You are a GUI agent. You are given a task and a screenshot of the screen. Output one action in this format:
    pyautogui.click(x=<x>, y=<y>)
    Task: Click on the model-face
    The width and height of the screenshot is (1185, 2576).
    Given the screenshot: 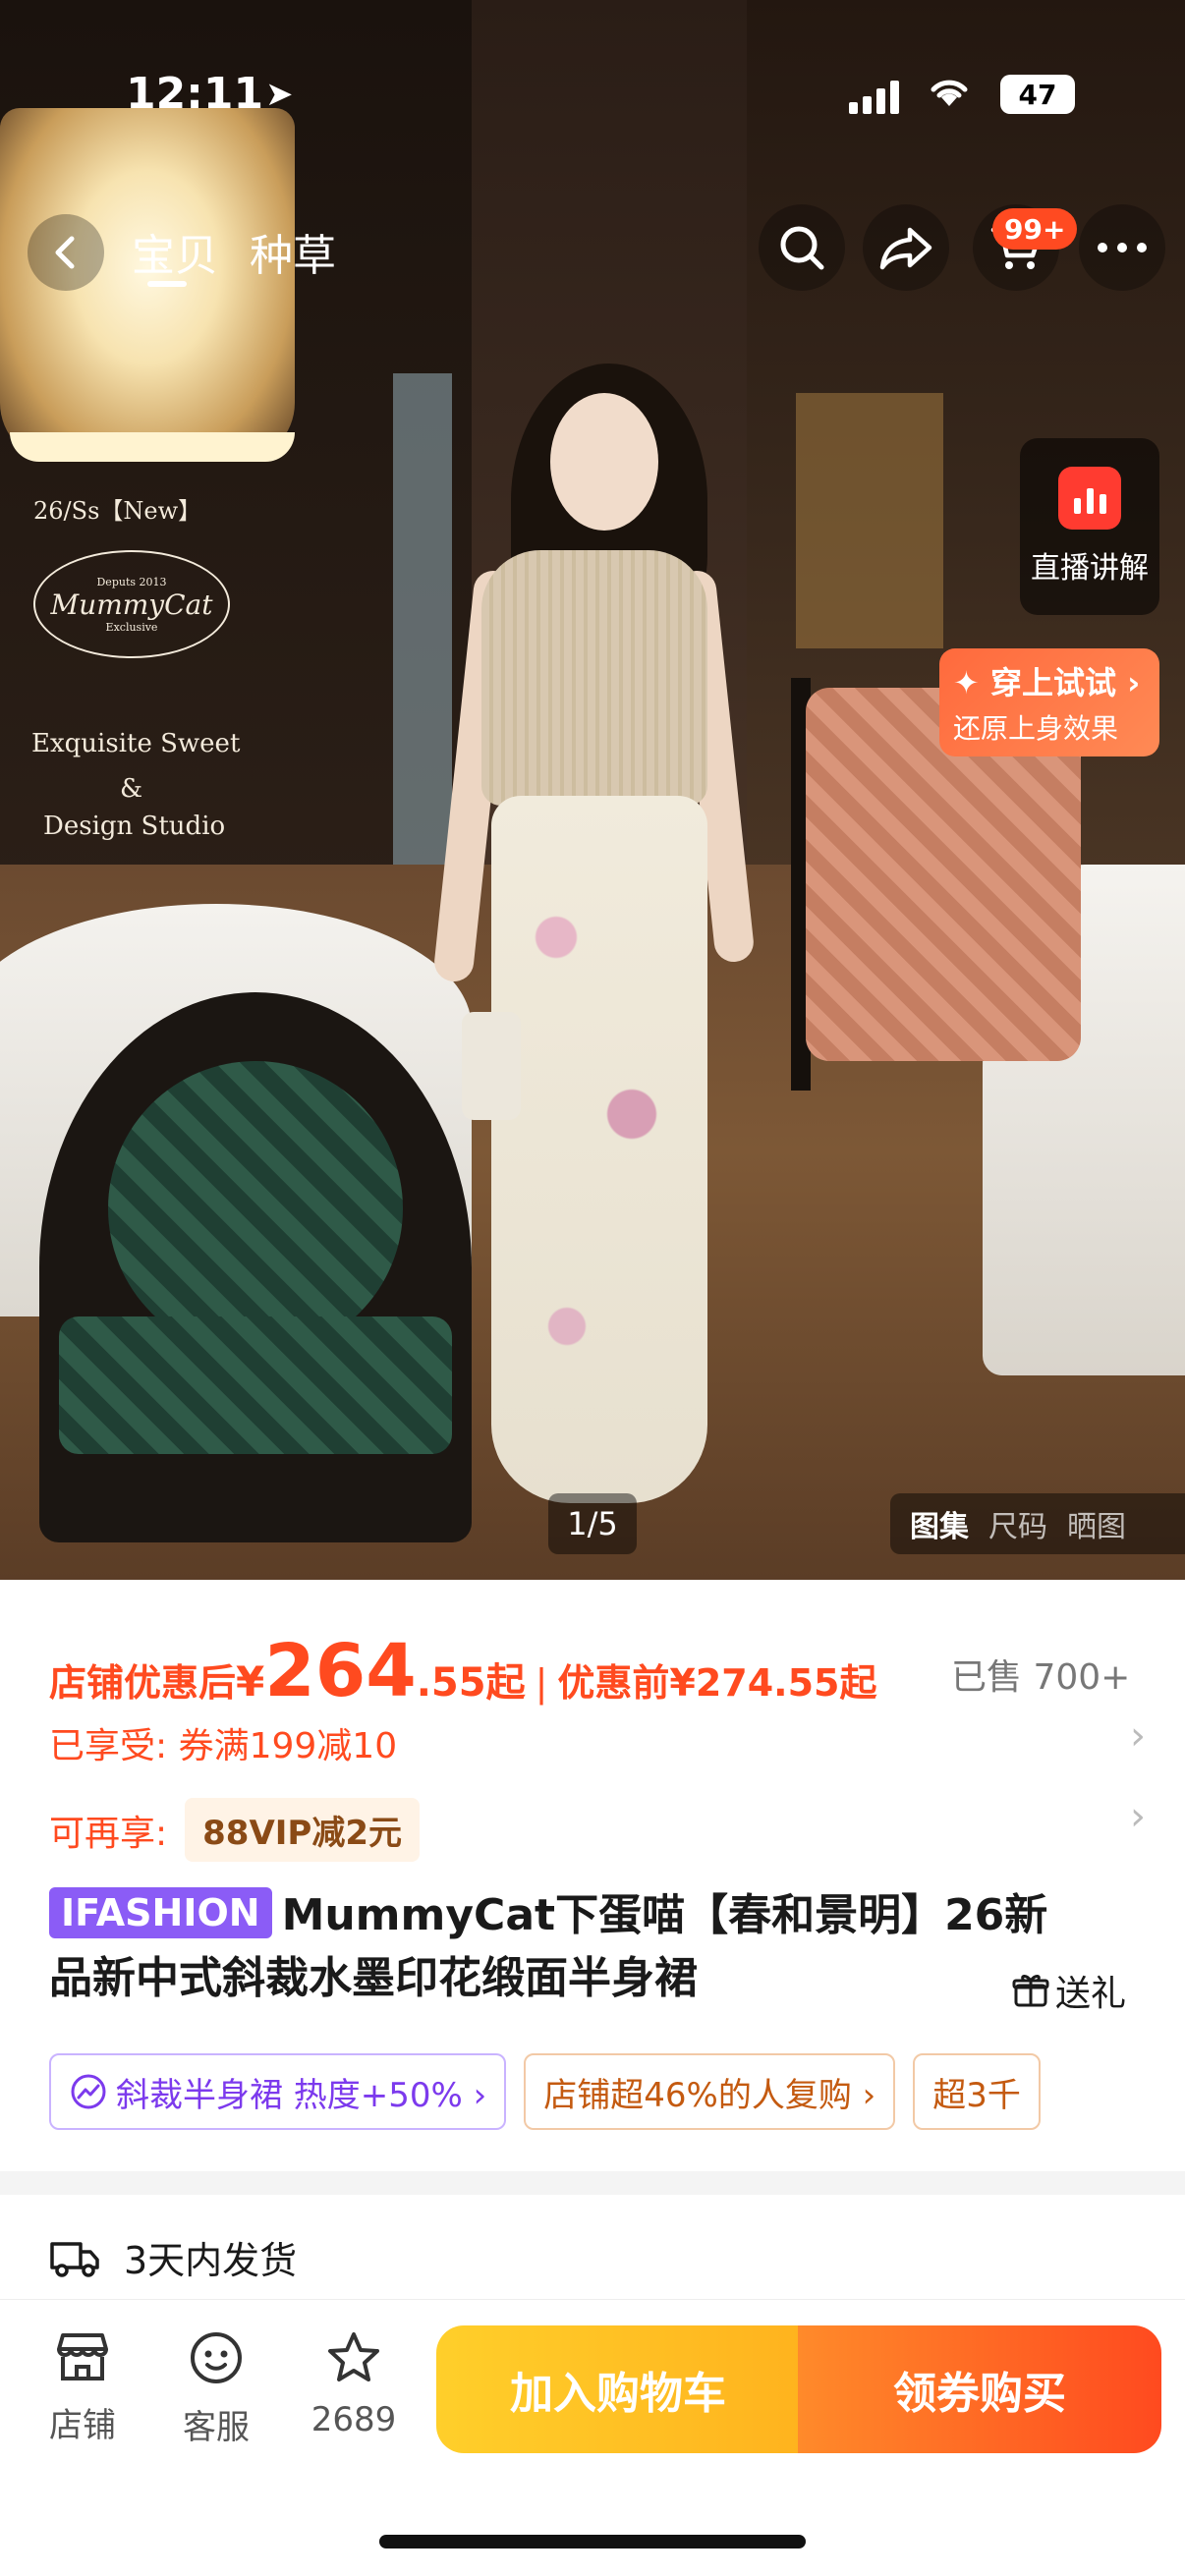 What is the action you would take?
    pyautogui.click(x=604, y=462)
    